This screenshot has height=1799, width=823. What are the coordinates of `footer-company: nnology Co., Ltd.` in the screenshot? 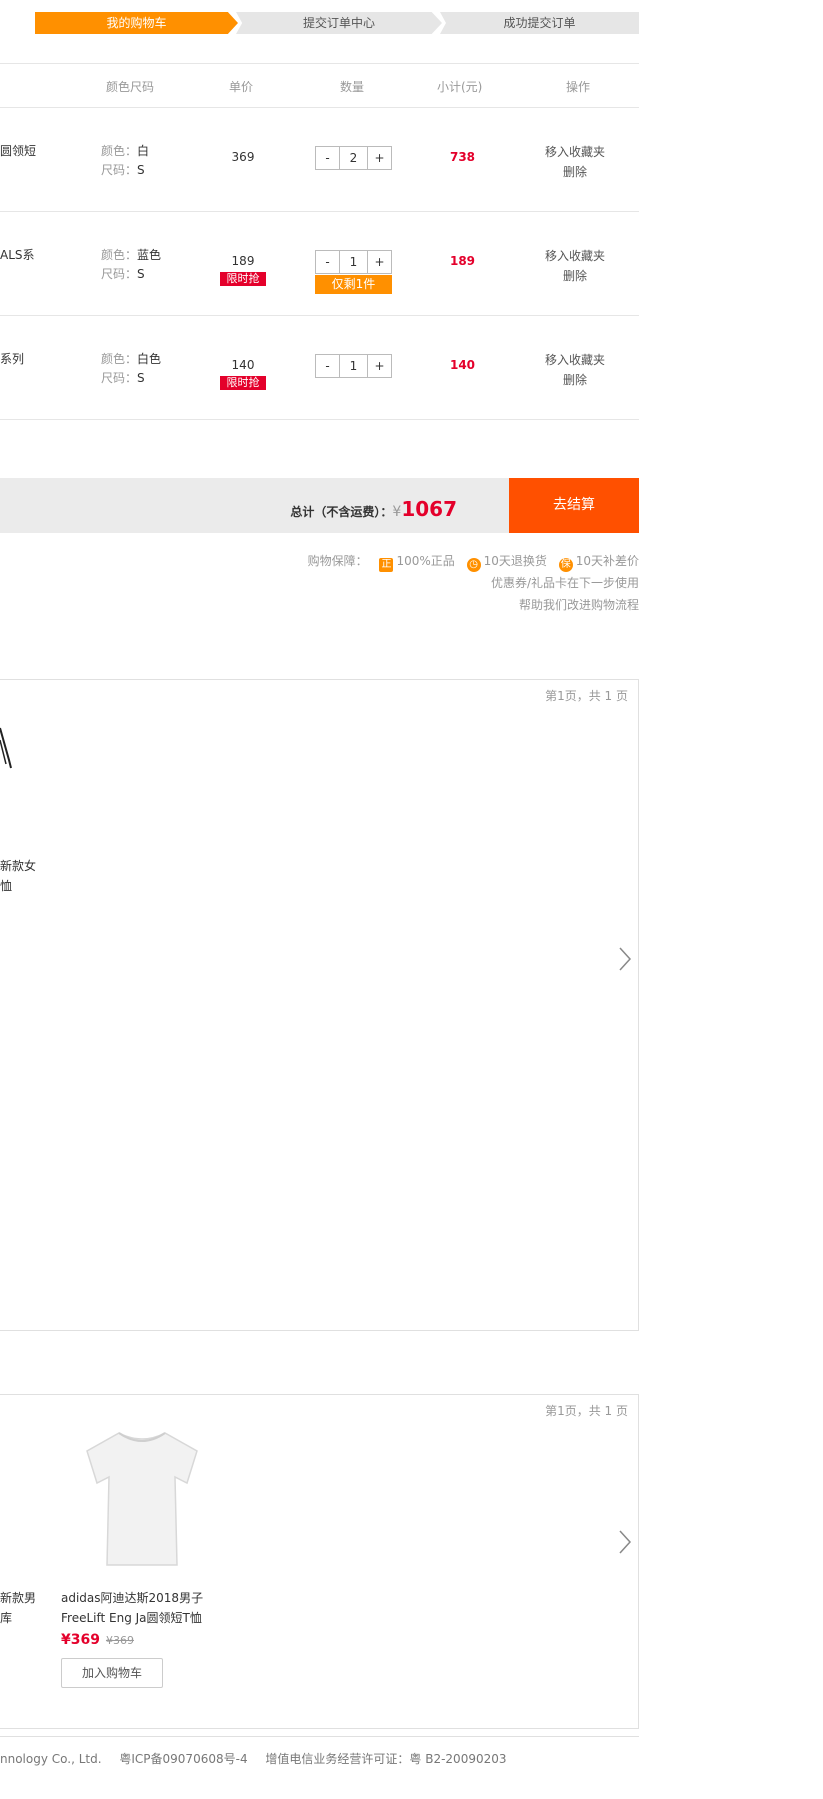 It's located at (51, 1759).